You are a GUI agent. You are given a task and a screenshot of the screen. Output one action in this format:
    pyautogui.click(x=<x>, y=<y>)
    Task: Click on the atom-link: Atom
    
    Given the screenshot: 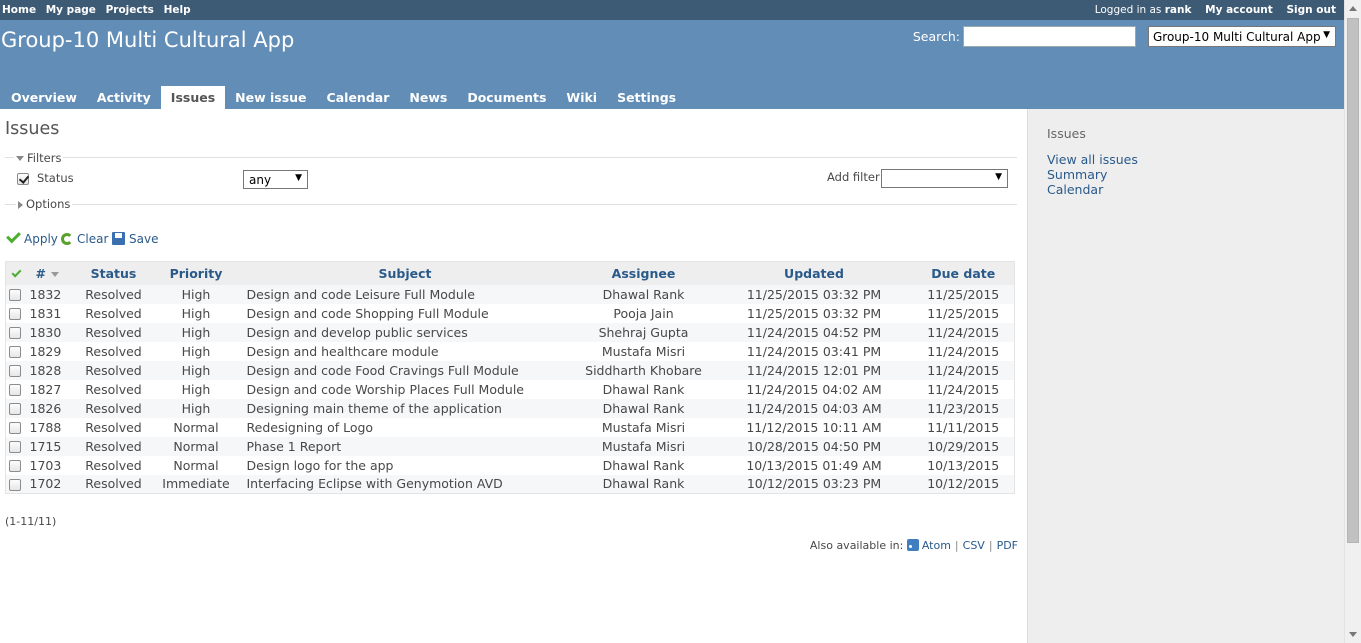 What is the action you would take?
    pyautogui.click(x=936, y=545)
    